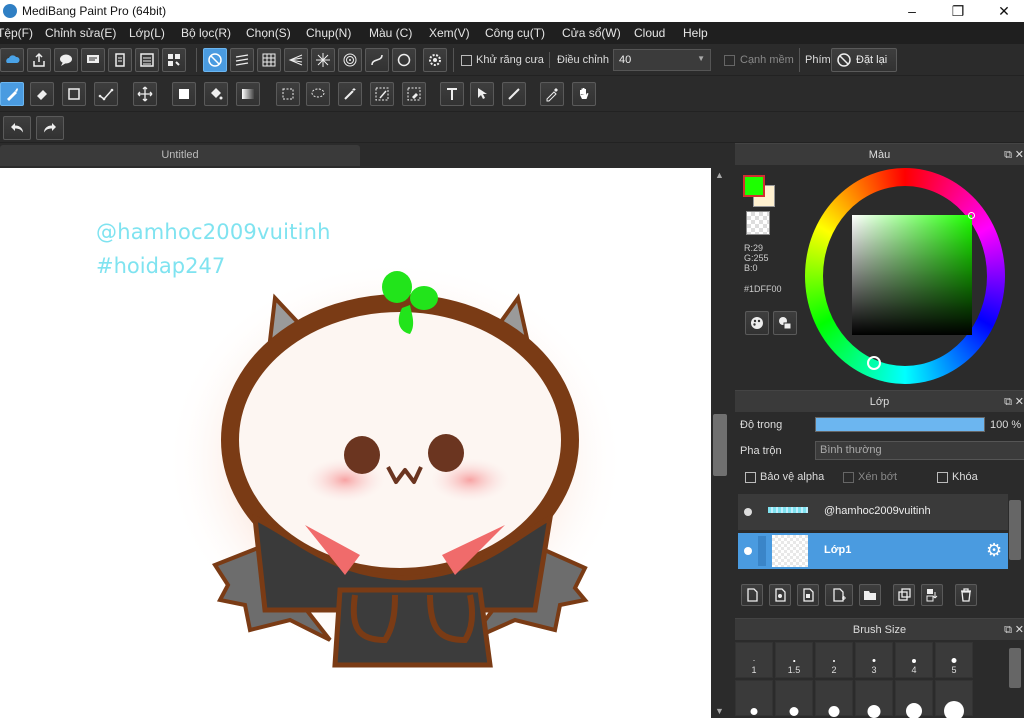 The image size is (1024, 718). Describe the element at coordinates (414, 94) in the screenshot. I see `select-eraser-tool-icon` at that location.